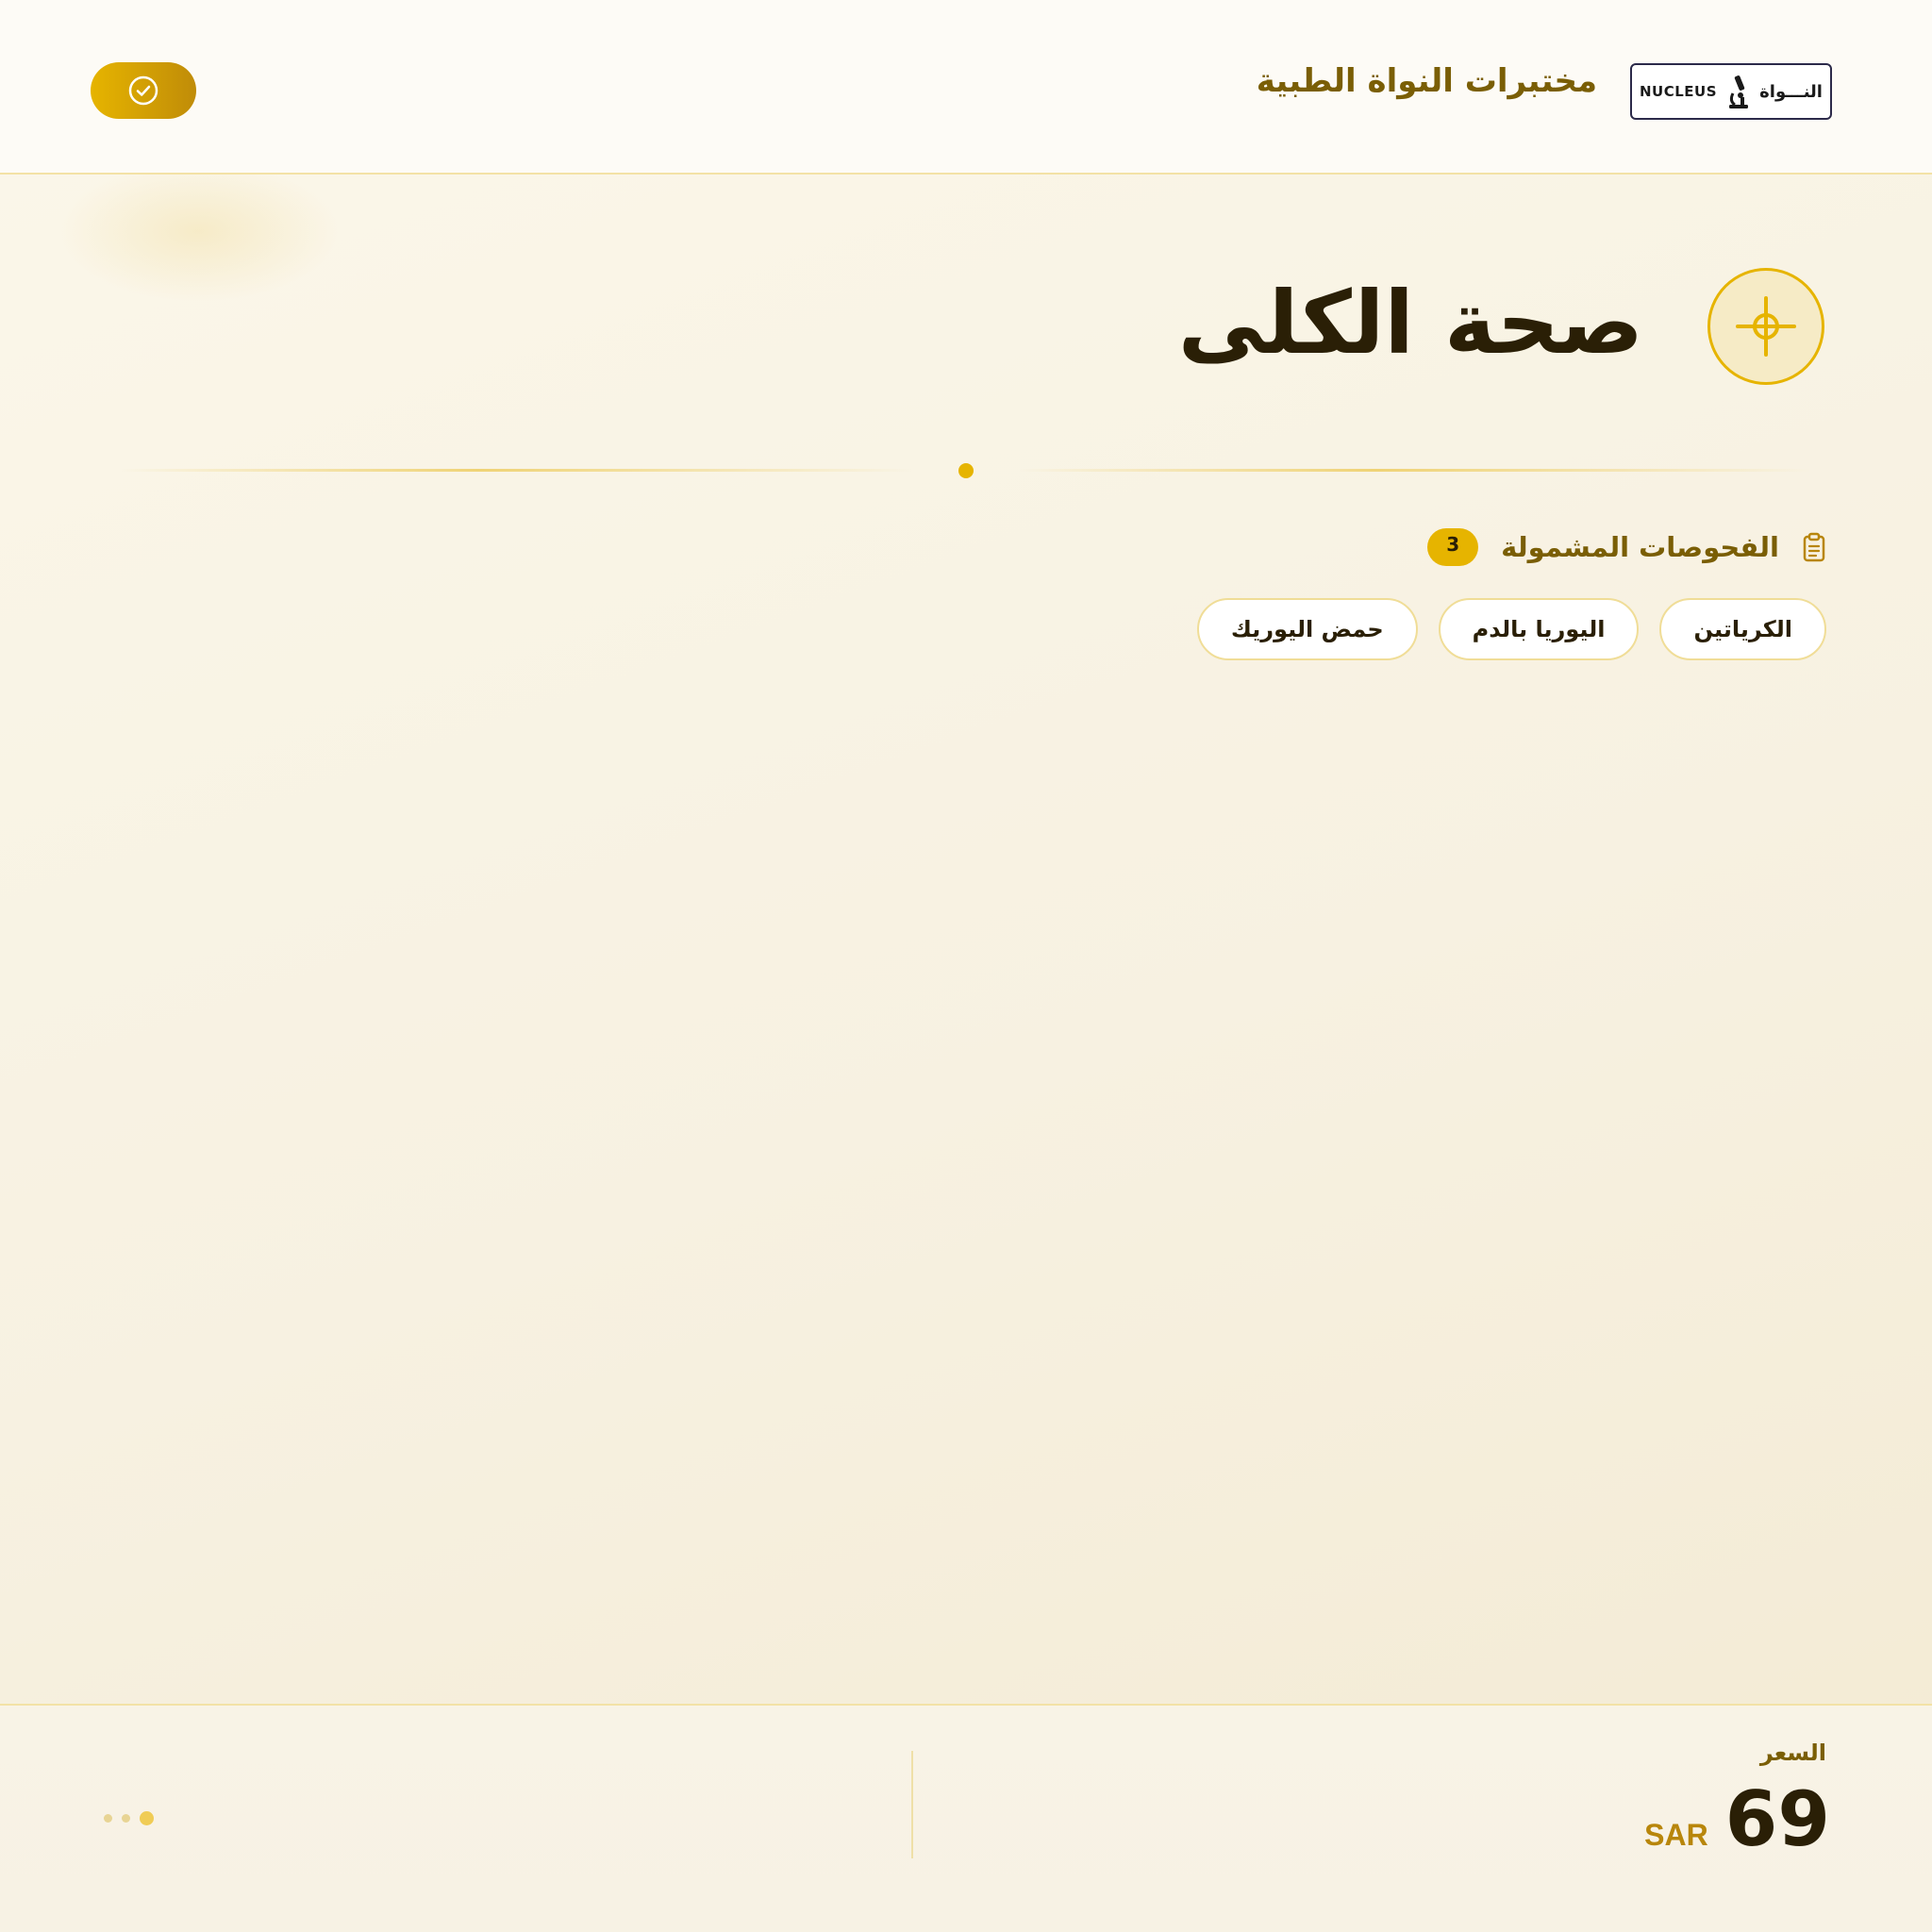 The height and width of the screenshot is (1932, 1932). I want to click on pagination-dots, so click(129, 1818).